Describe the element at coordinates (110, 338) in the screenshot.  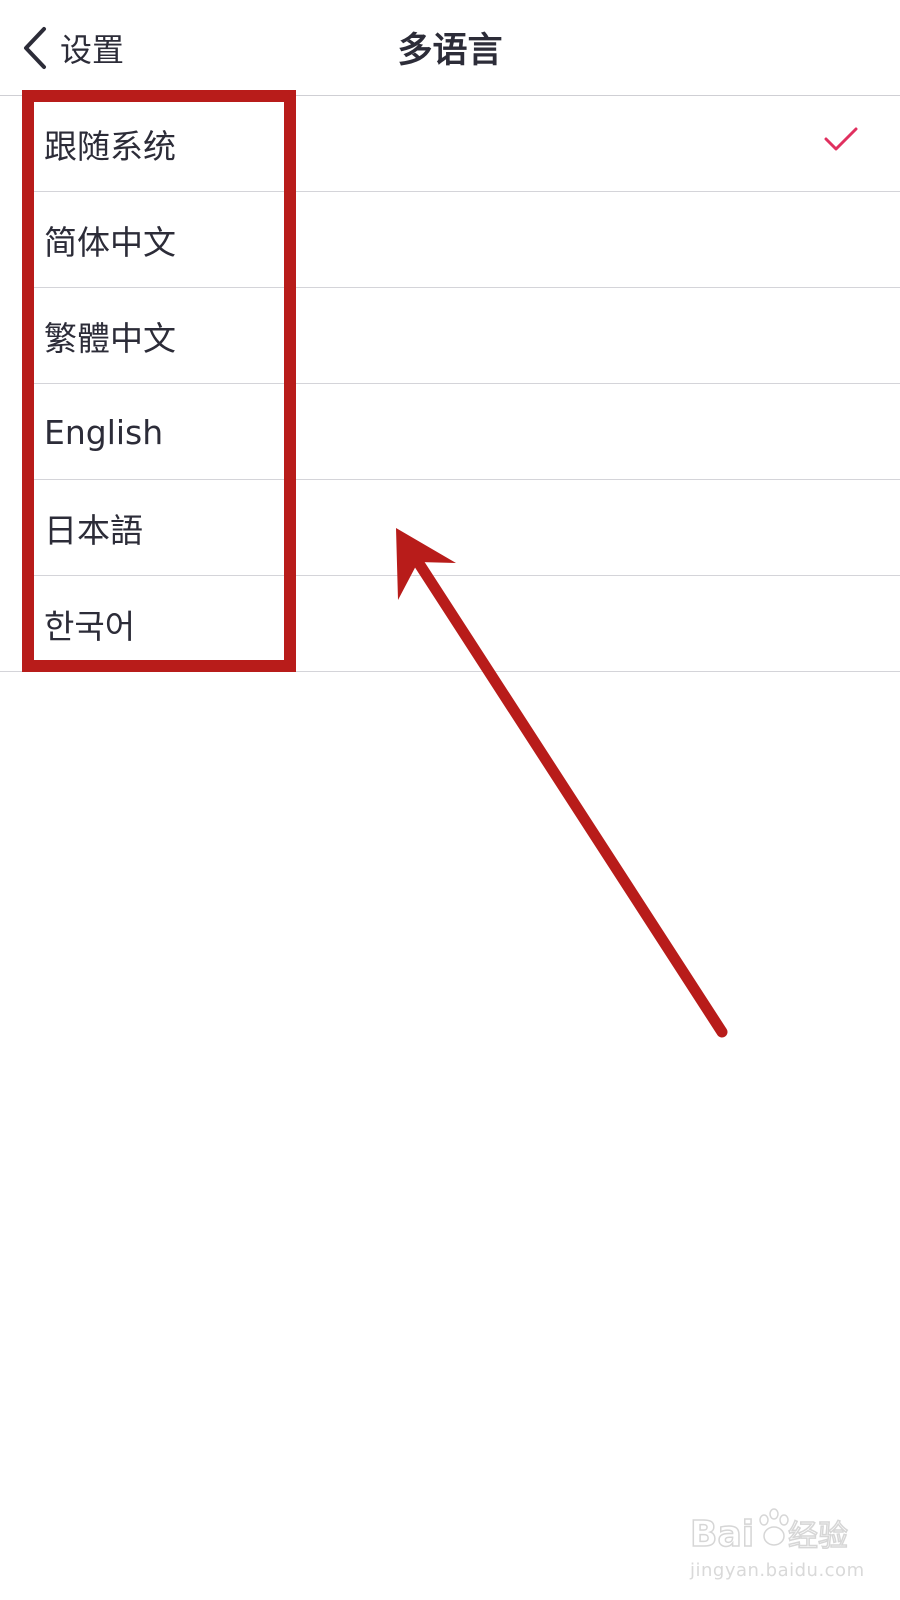
I see `language-label: 繁體中文` at that location.